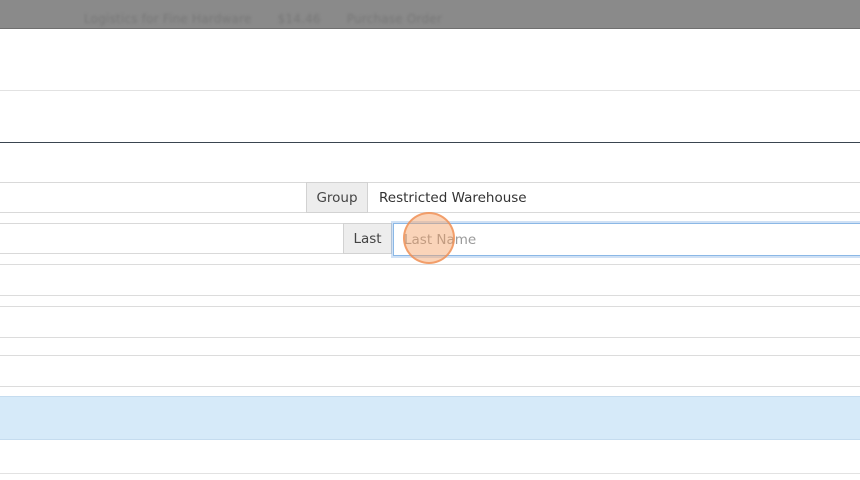 The height and width of the screenshot is (480, 860). What do you see at coordinates (299, 19) in the screenshot?
I see `breadcrumb-item: $14.46` at bounding box center [299, 19].